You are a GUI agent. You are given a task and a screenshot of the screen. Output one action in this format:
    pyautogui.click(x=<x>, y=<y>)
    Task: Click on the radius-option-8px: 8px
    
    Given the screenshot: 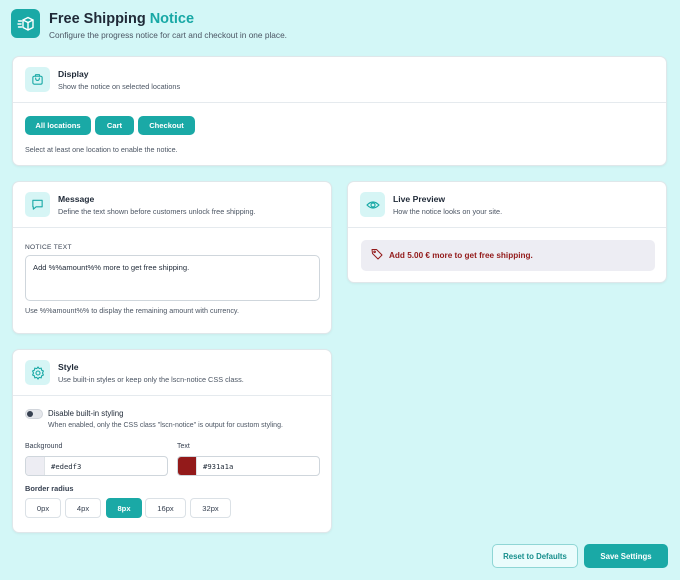 What is the action you would take?
    pyautogui.click(x=124, y=508)
    